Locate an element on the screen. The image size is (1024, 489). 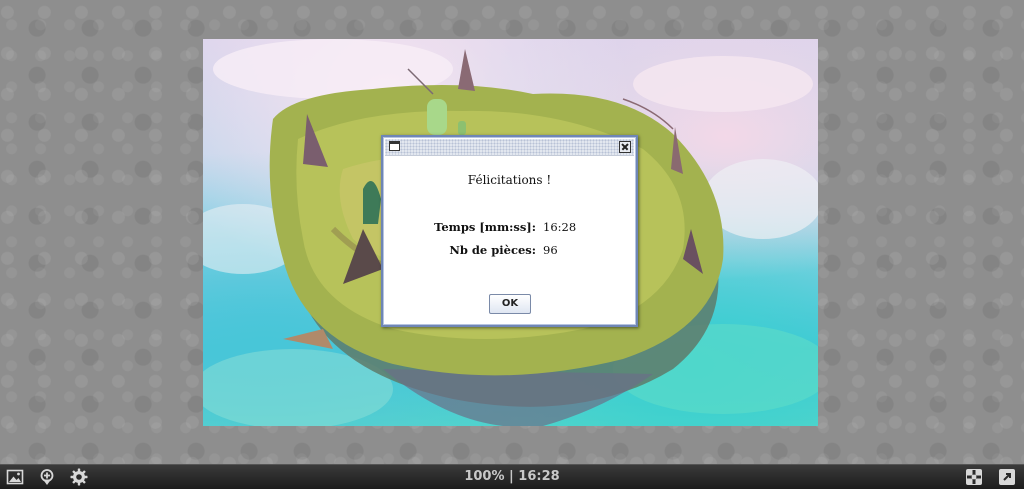
bottom-toolbar: 100% | 16:28 is located at coordinates (512, 476).